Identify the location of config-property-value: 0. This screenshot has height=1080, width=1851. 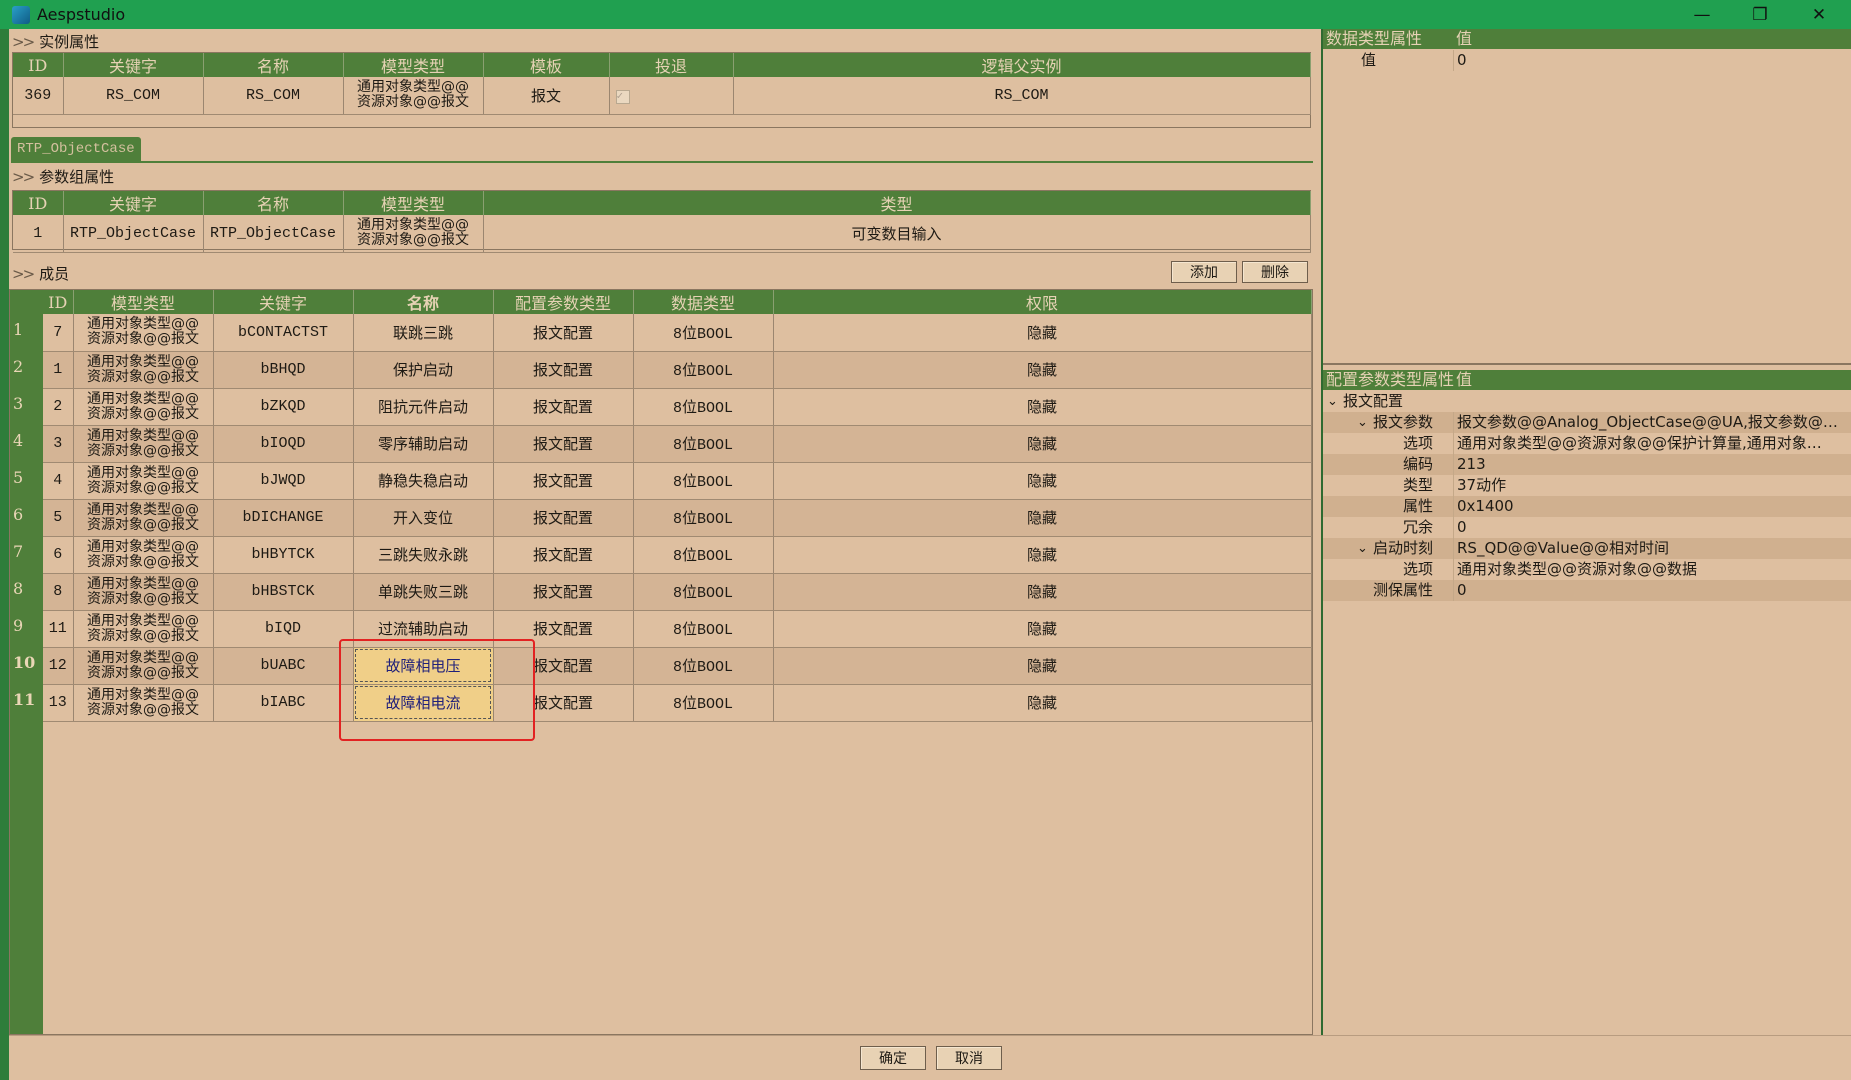
(1653, 527).